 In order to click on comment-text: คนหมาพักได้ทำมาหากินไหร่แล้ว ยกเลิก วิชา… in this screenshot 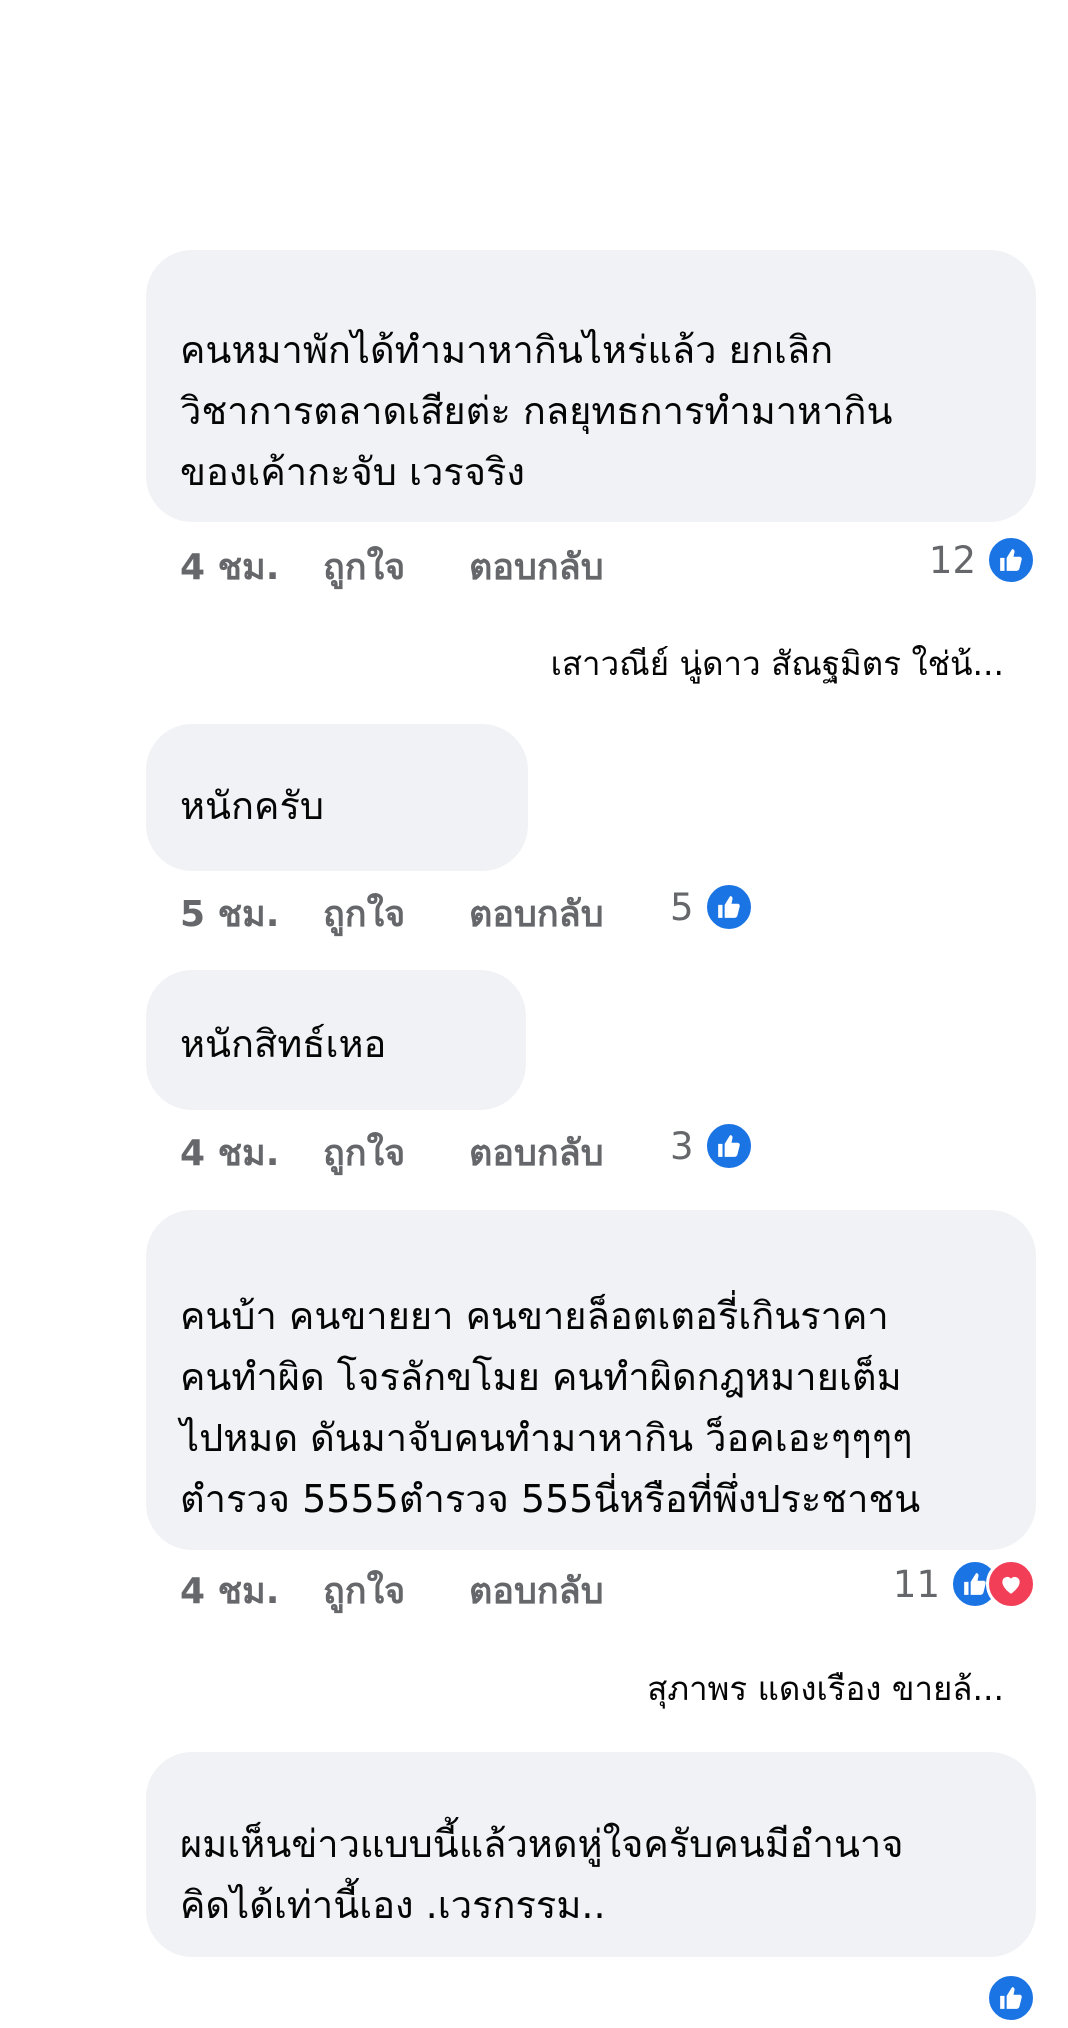, I will do `click(536, 411)`.